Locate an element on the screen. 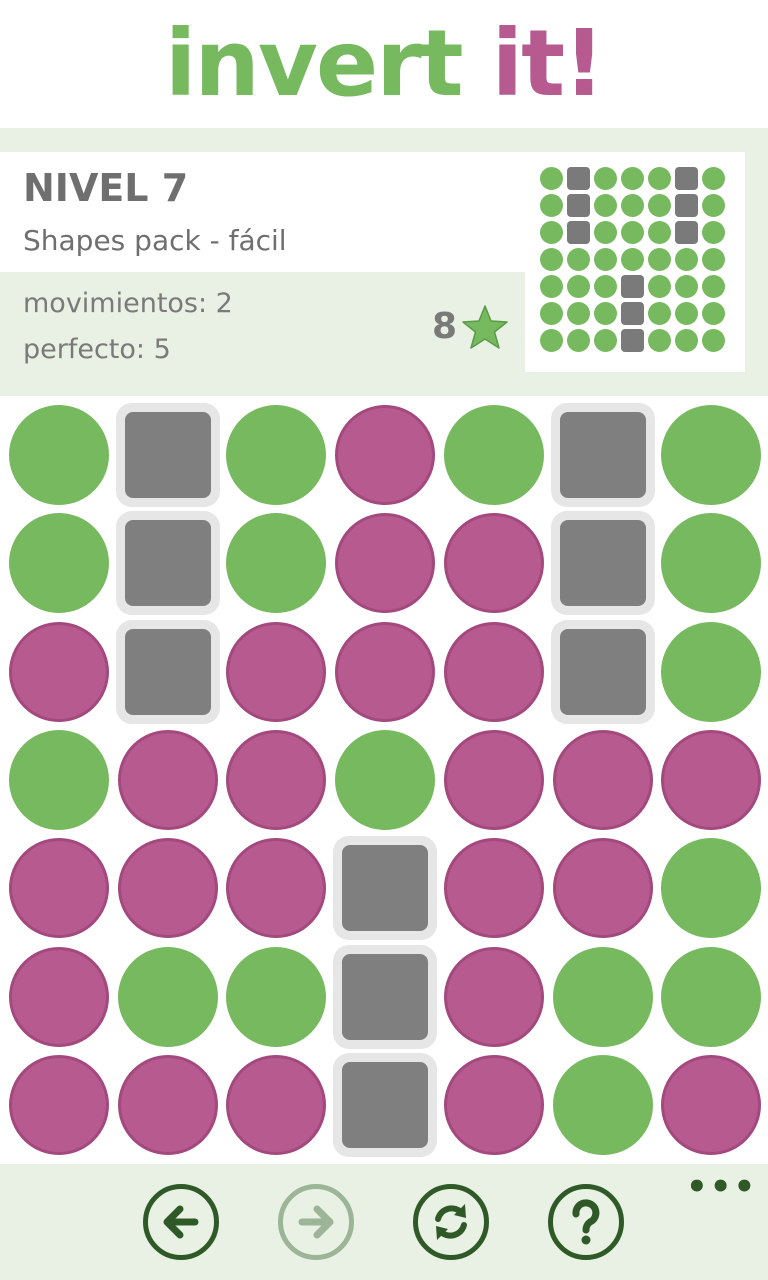  moves-counter: movimientos: 2 is located at coordinates (128, 303).